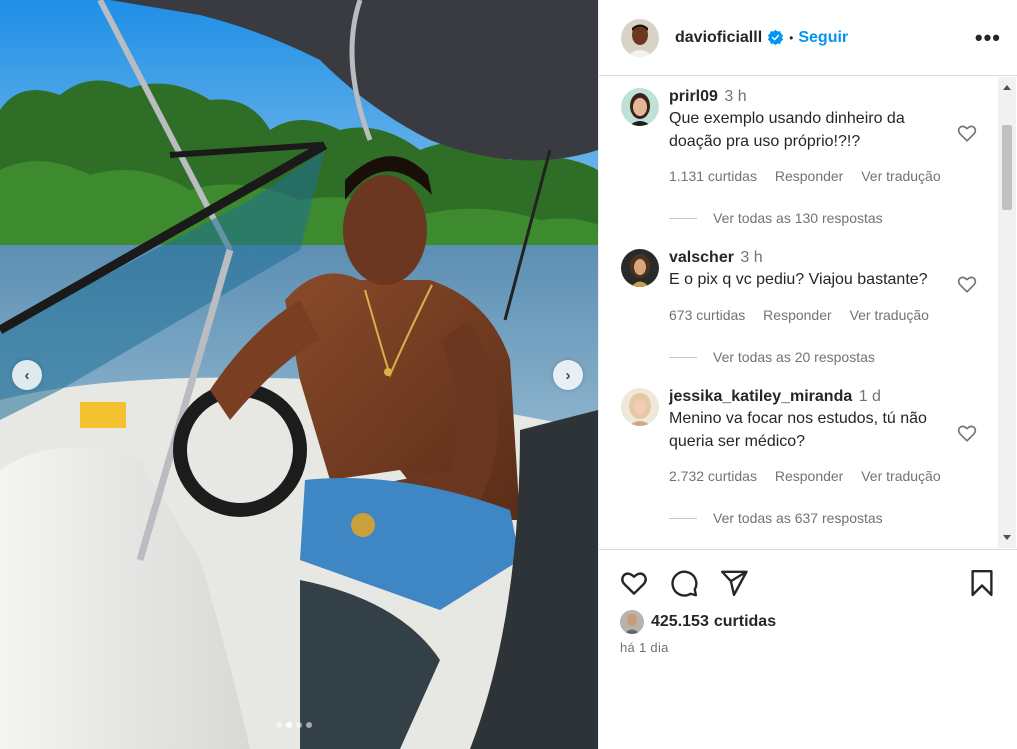 The image size is (1017, 749). What do you see at coordinates (644, 647) in the screenshot?
I see `post-date: há 1 dia` at bounding box center [644, 647].